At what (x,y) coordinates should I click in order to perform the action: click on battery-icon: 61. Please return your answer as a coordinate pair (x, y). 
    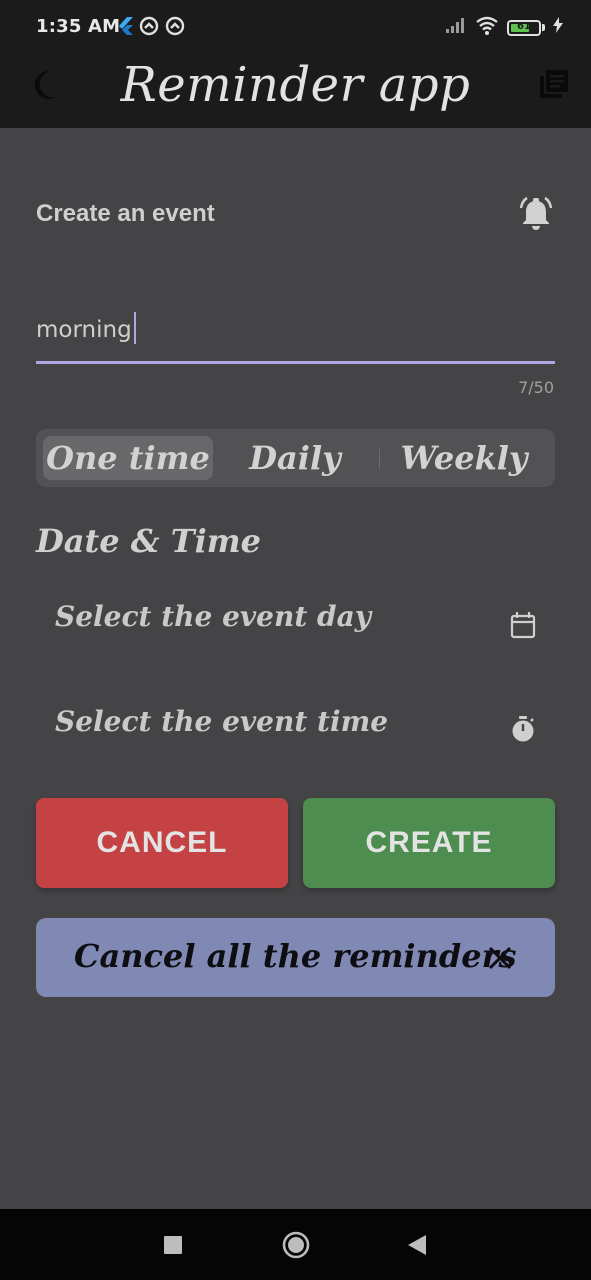
    Looking at the image, I should click on (524, 27).